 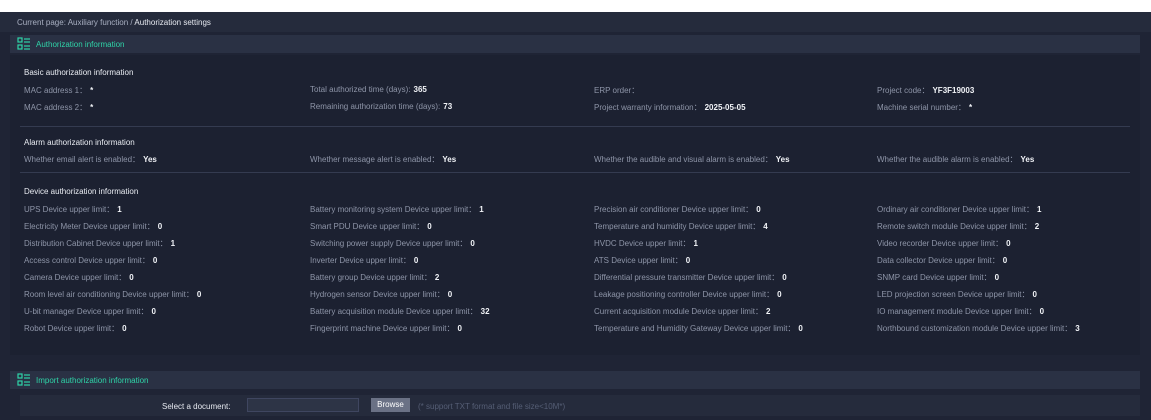 What do you see at coordinates (386, 328) in the screenshot?
I see `device-item: Fingerprint machine Device upper limit： 0` at bounding box center [386, 328].